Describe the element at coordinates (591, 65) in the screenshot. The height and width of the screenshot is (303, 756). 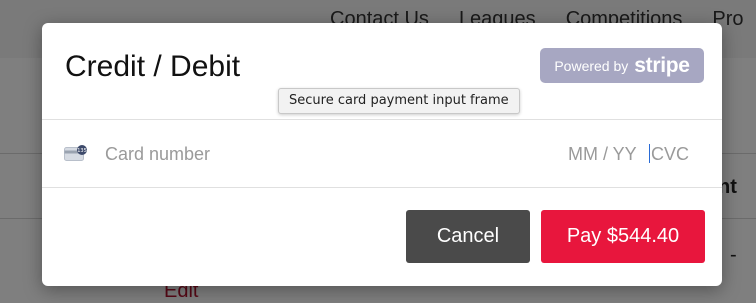
I see `stripe-powered-label: Powered by` at that location.